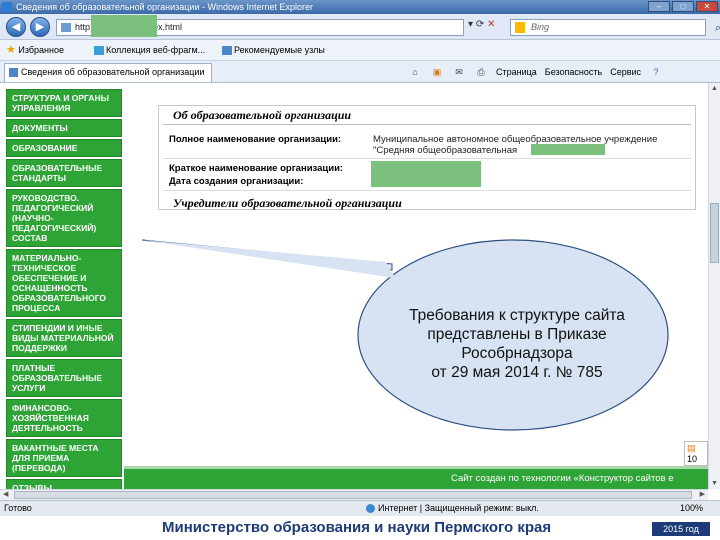 This screenshot has height=540, width=720. What do you see at coordinates (11, 50) in the screenshot?
I see `star-icon: ★` at bounding box center [11, 50].